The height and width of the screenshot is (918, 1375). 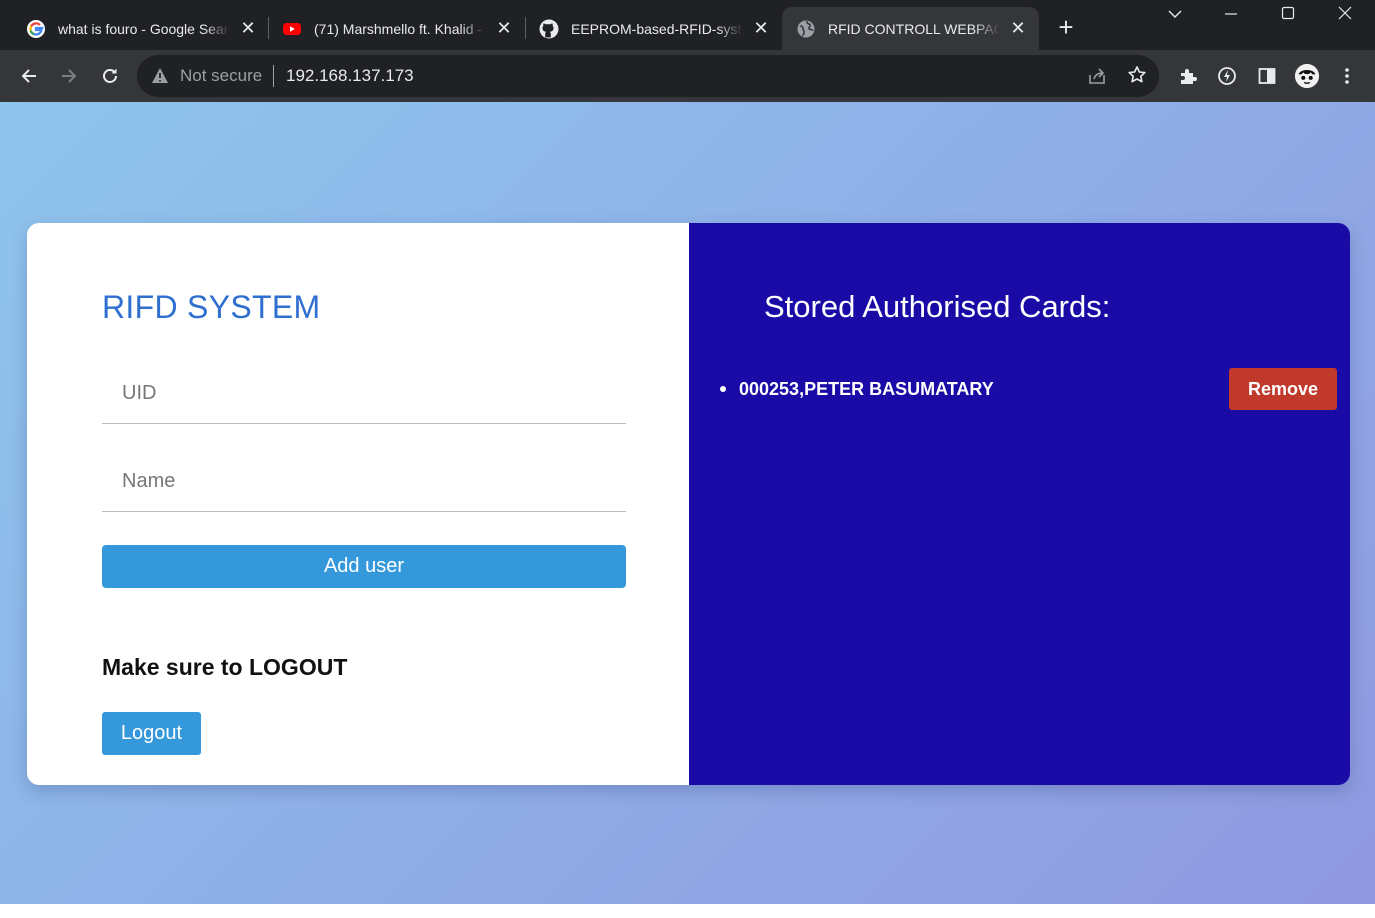 I want to click on address-bar: Not secure 192.168.137.173, so click(x=648, y=76).